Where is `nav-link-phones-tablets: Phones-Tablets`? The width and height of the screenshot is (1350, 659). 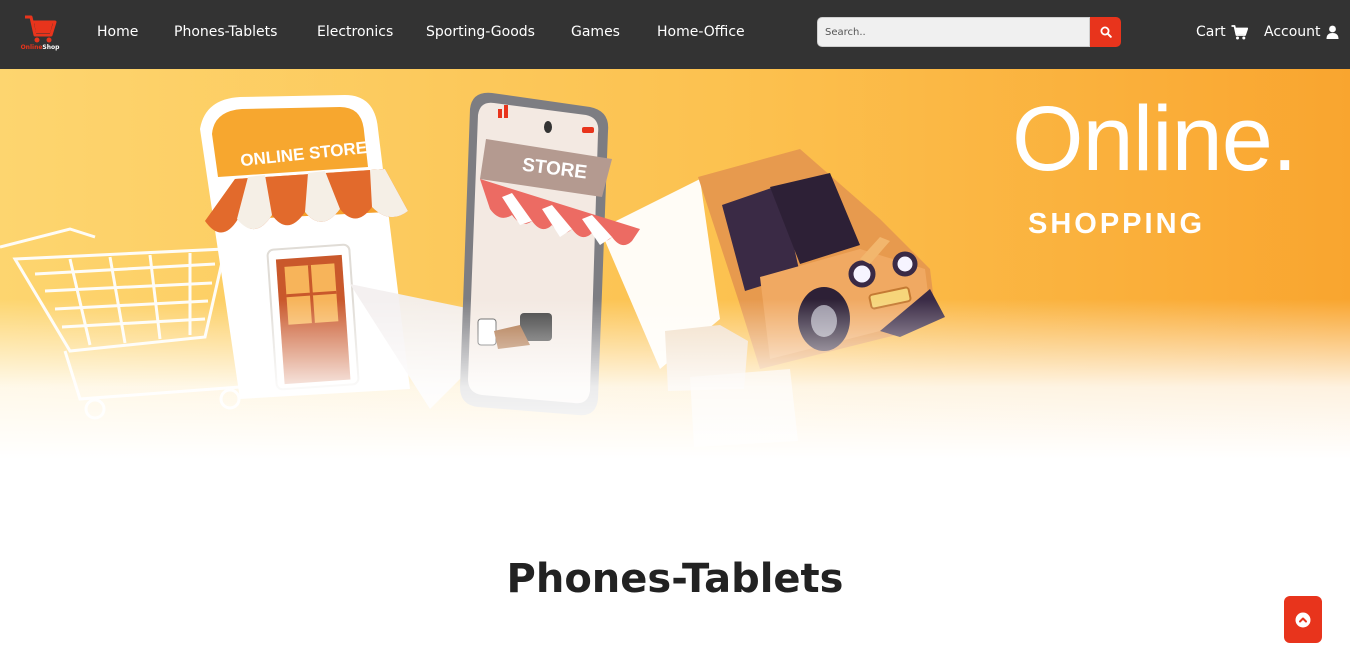
nav-link-phones-tablets: Phones-Tablets is located at coordinates (225, 32).